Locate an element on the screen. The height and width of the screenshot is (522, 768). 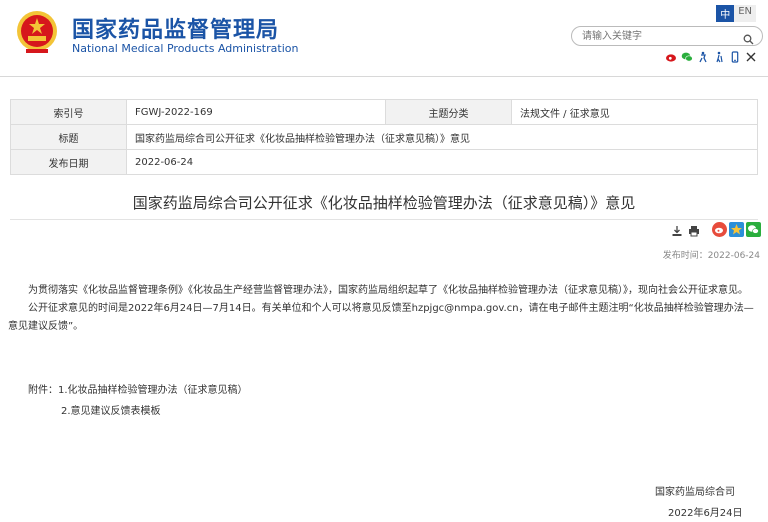
table-row: 标题 国家药监局综合司公开征求《化妆品抽样检验管理办法（征求意见稿）》意见 is located at coordinates (384, 137).